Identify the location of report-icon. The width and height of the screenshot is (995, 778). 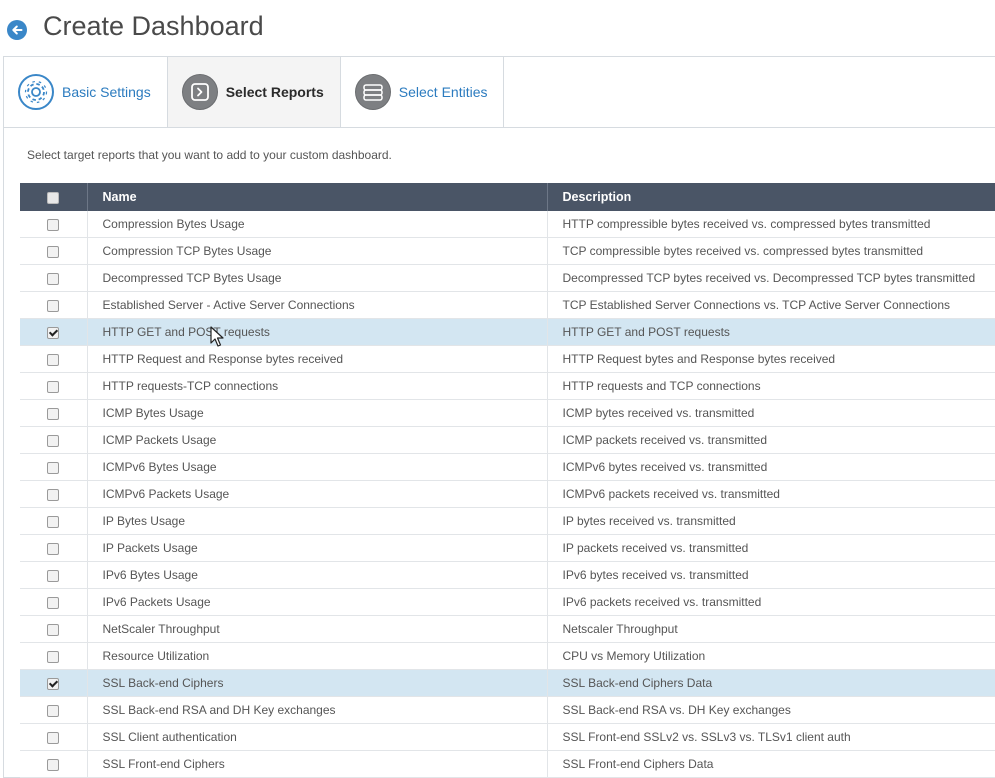
(199, 92).